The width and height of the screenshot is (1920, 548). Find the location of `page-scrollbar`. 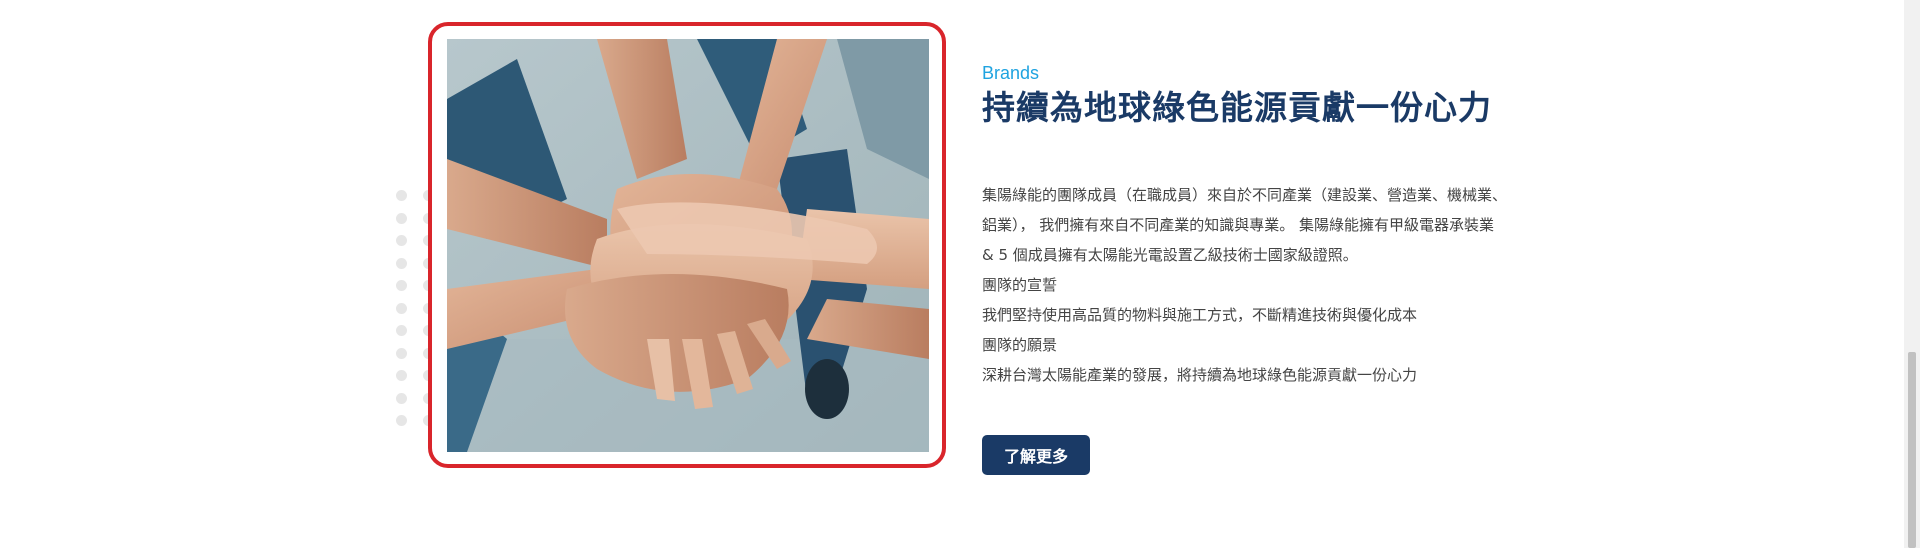

page-scrollbar is located at coordinates (1912, 274).